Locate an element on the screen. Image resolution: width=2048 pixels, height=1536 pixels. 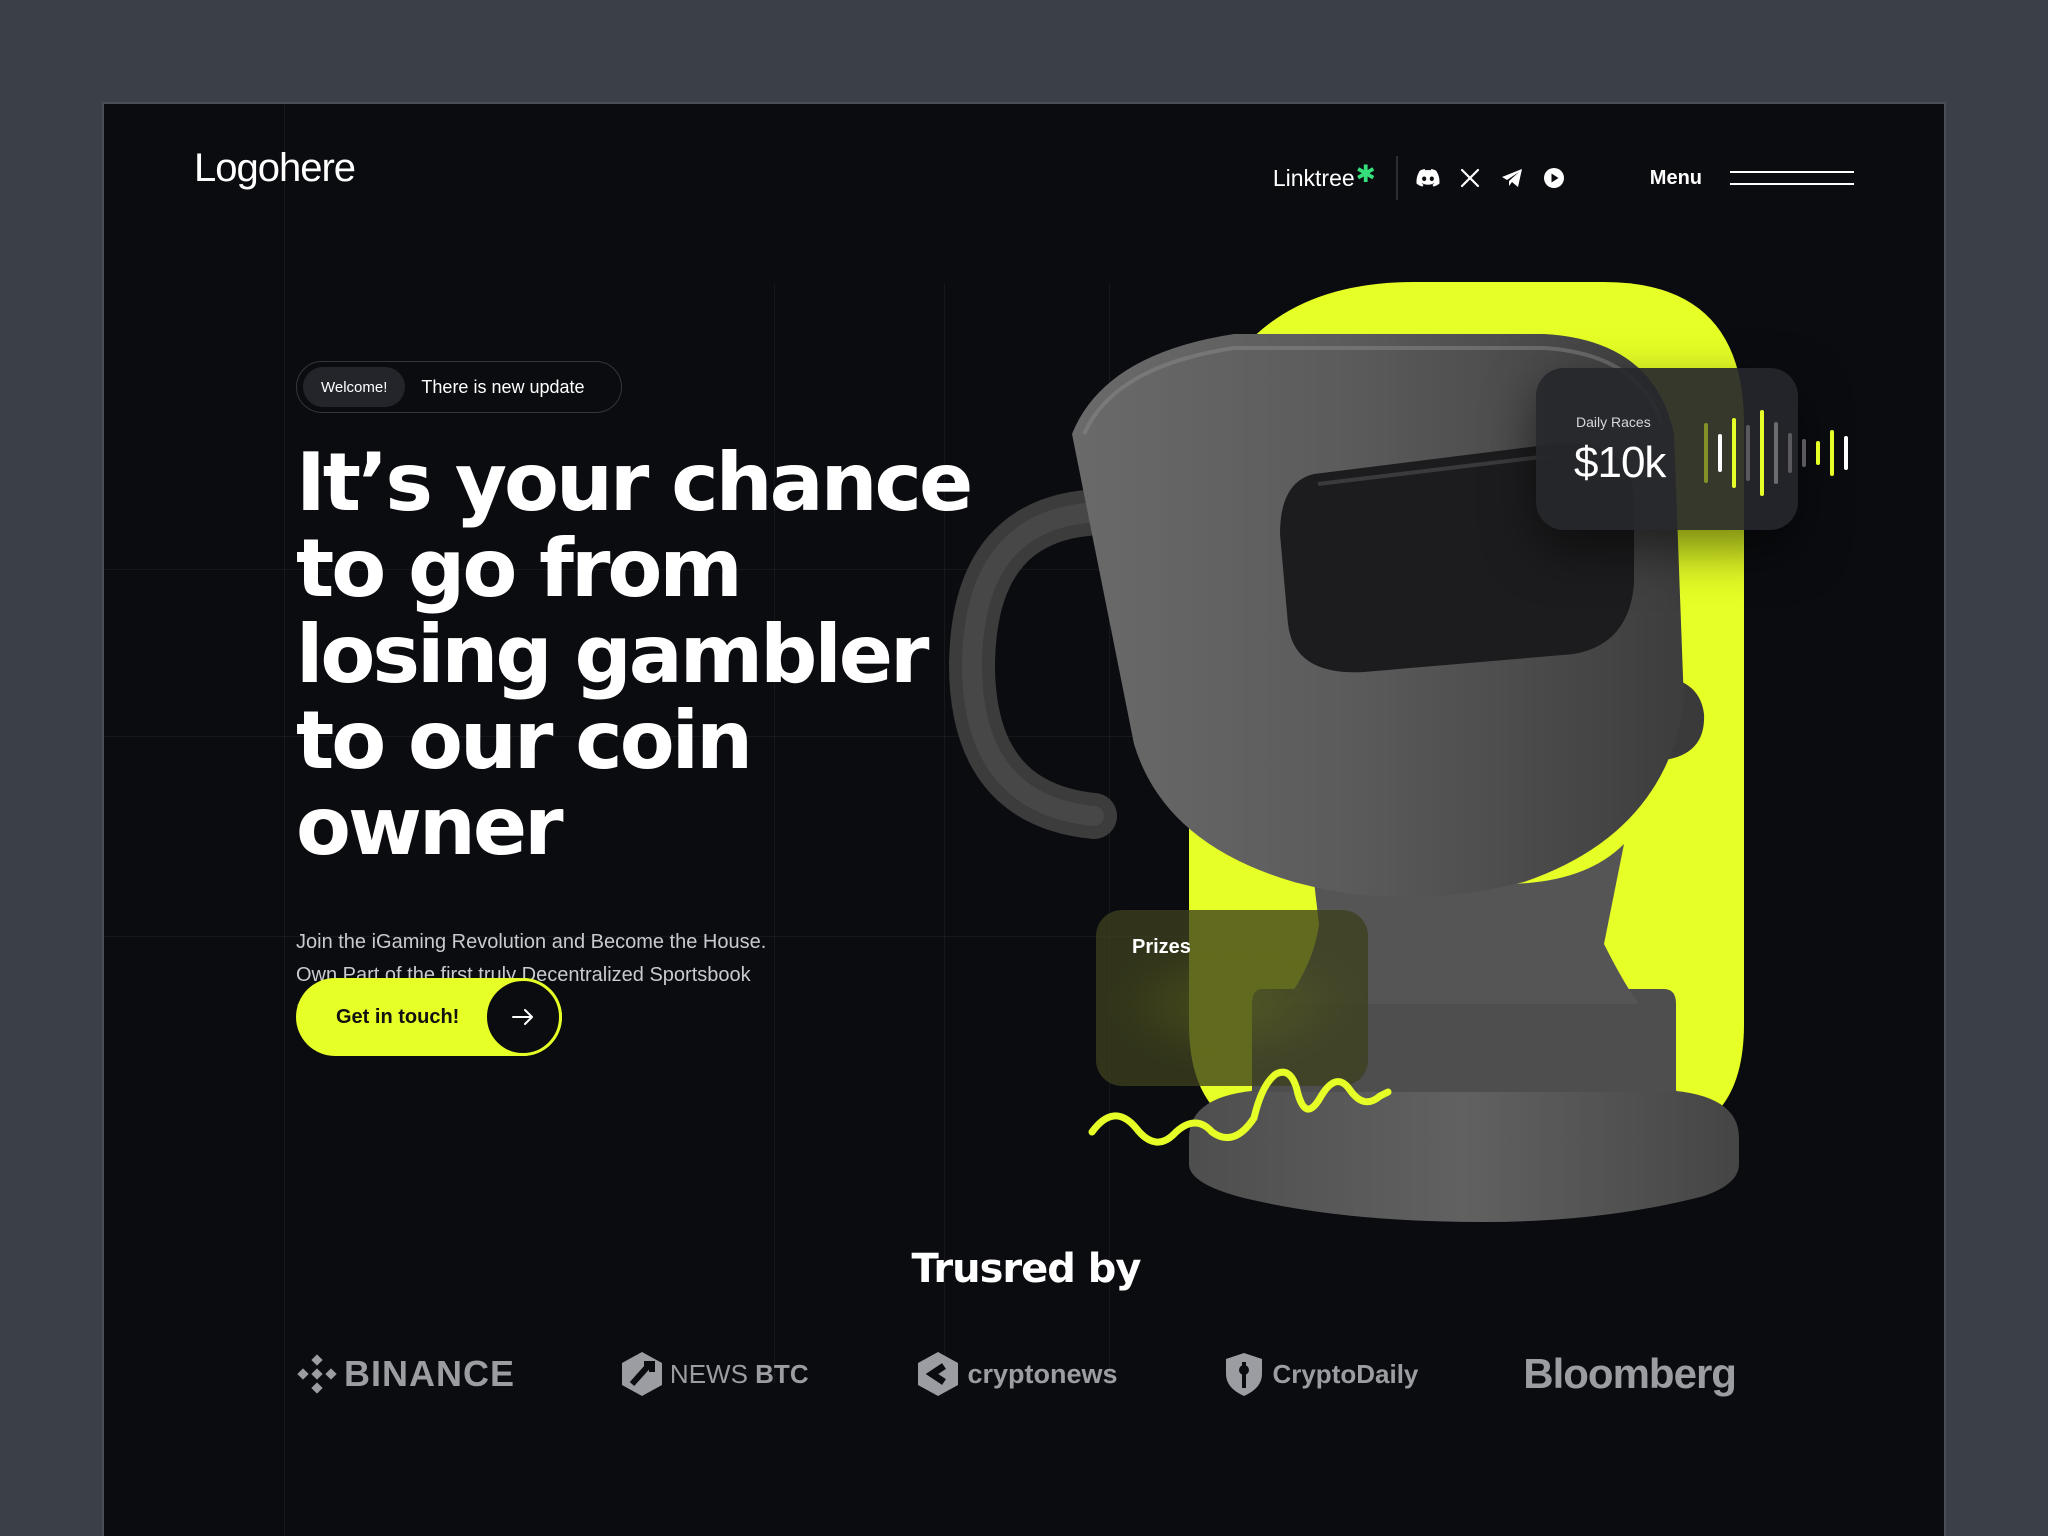
trusted-by-title: Trusred by is located at coordinates (1026, 1269).